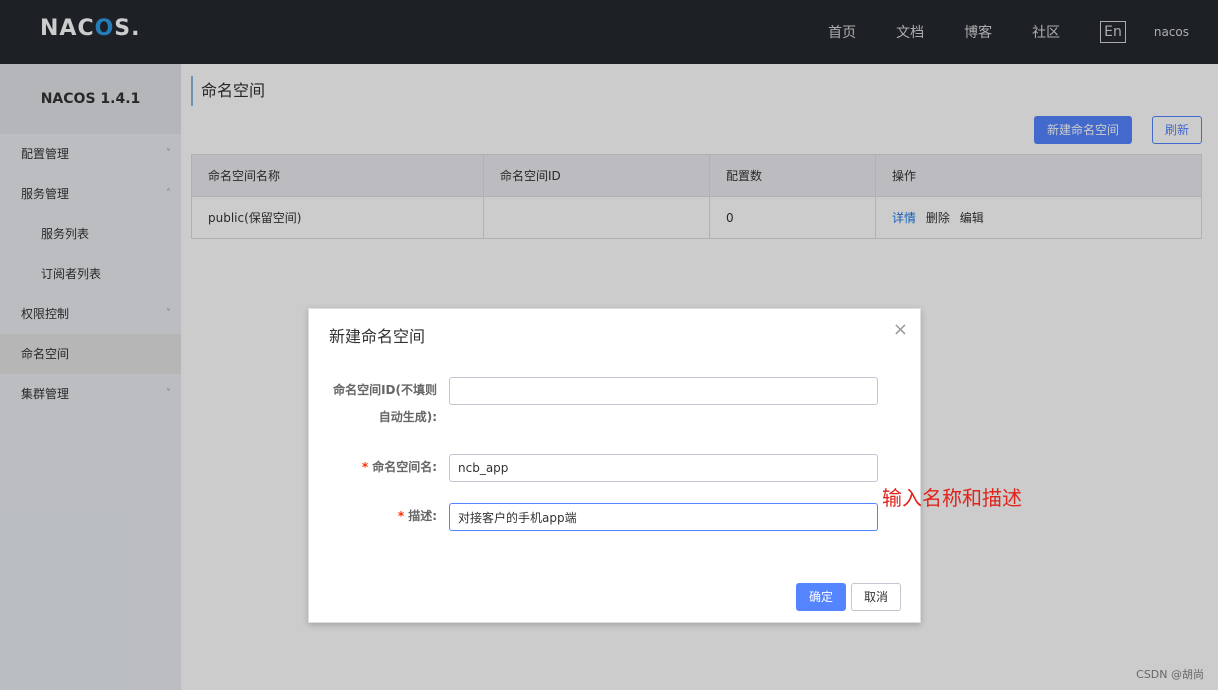 The image size is (1218, 690). Describe the element at coordinates (663, 391) in the screenshot. I see `namespace-id-input` at that location.